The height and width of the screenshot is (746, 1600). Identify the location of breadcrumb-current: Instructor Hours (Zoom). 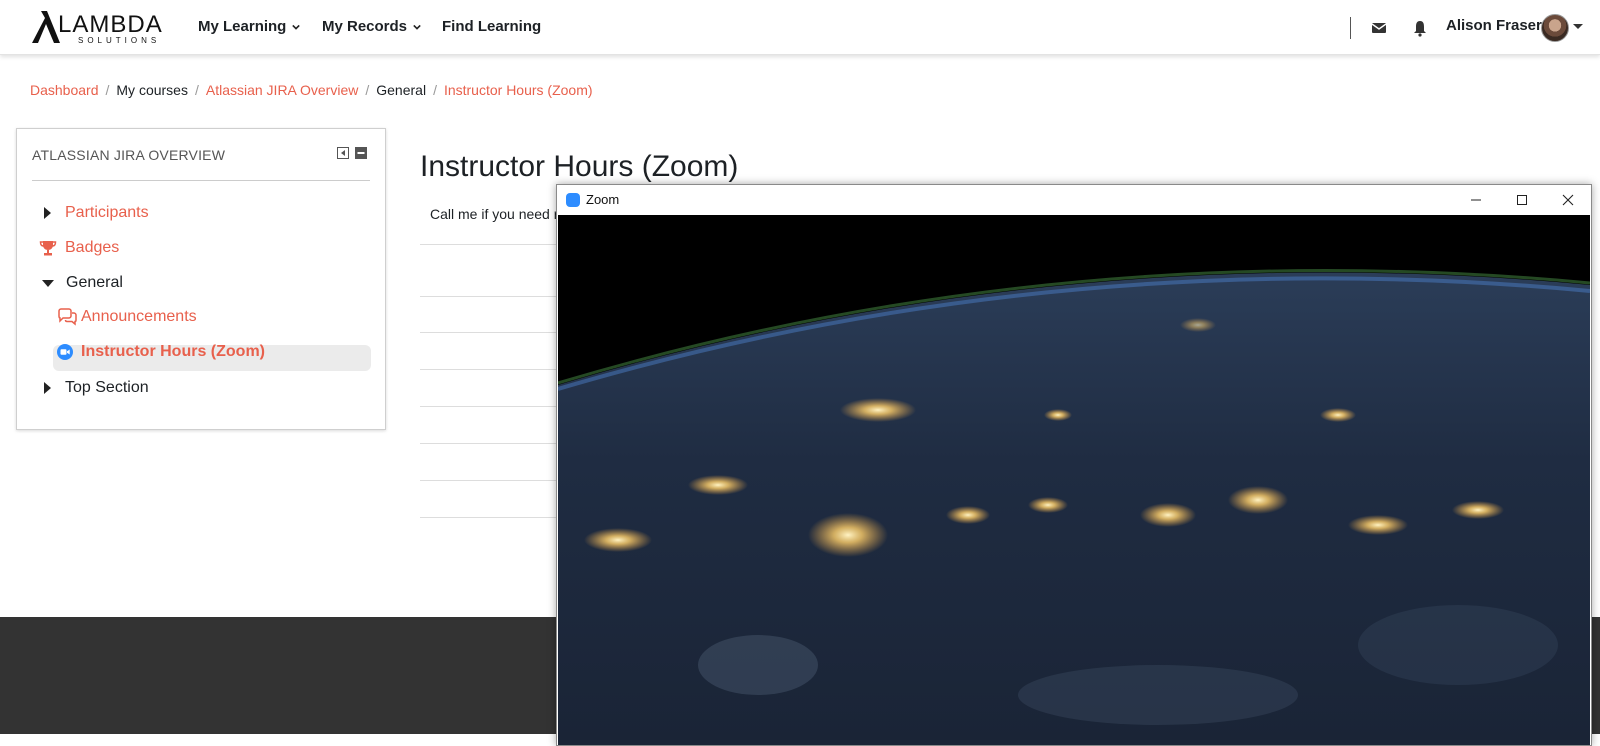
(518, 90).